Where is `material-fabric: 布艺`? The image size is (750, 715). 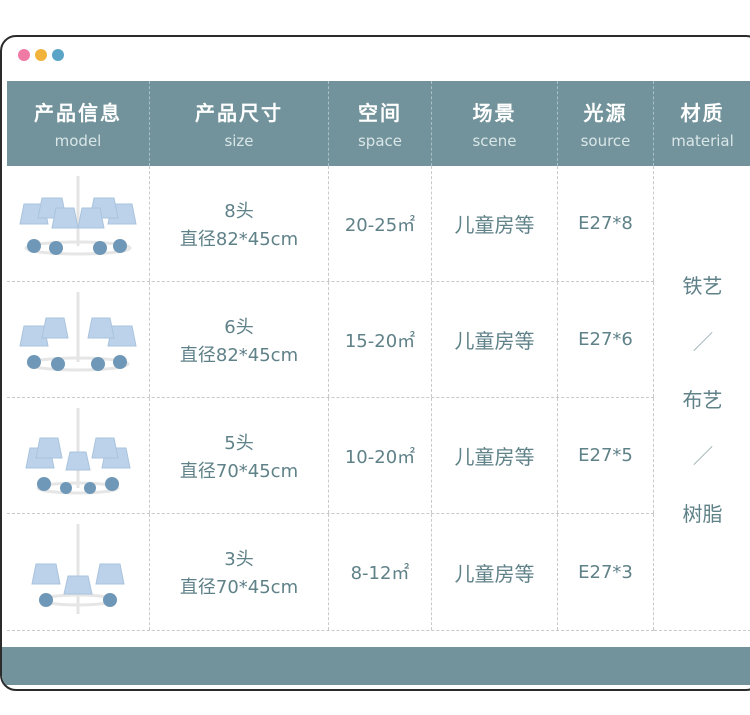
material-fabric: 布艺 is located at coordinates (702, 399).